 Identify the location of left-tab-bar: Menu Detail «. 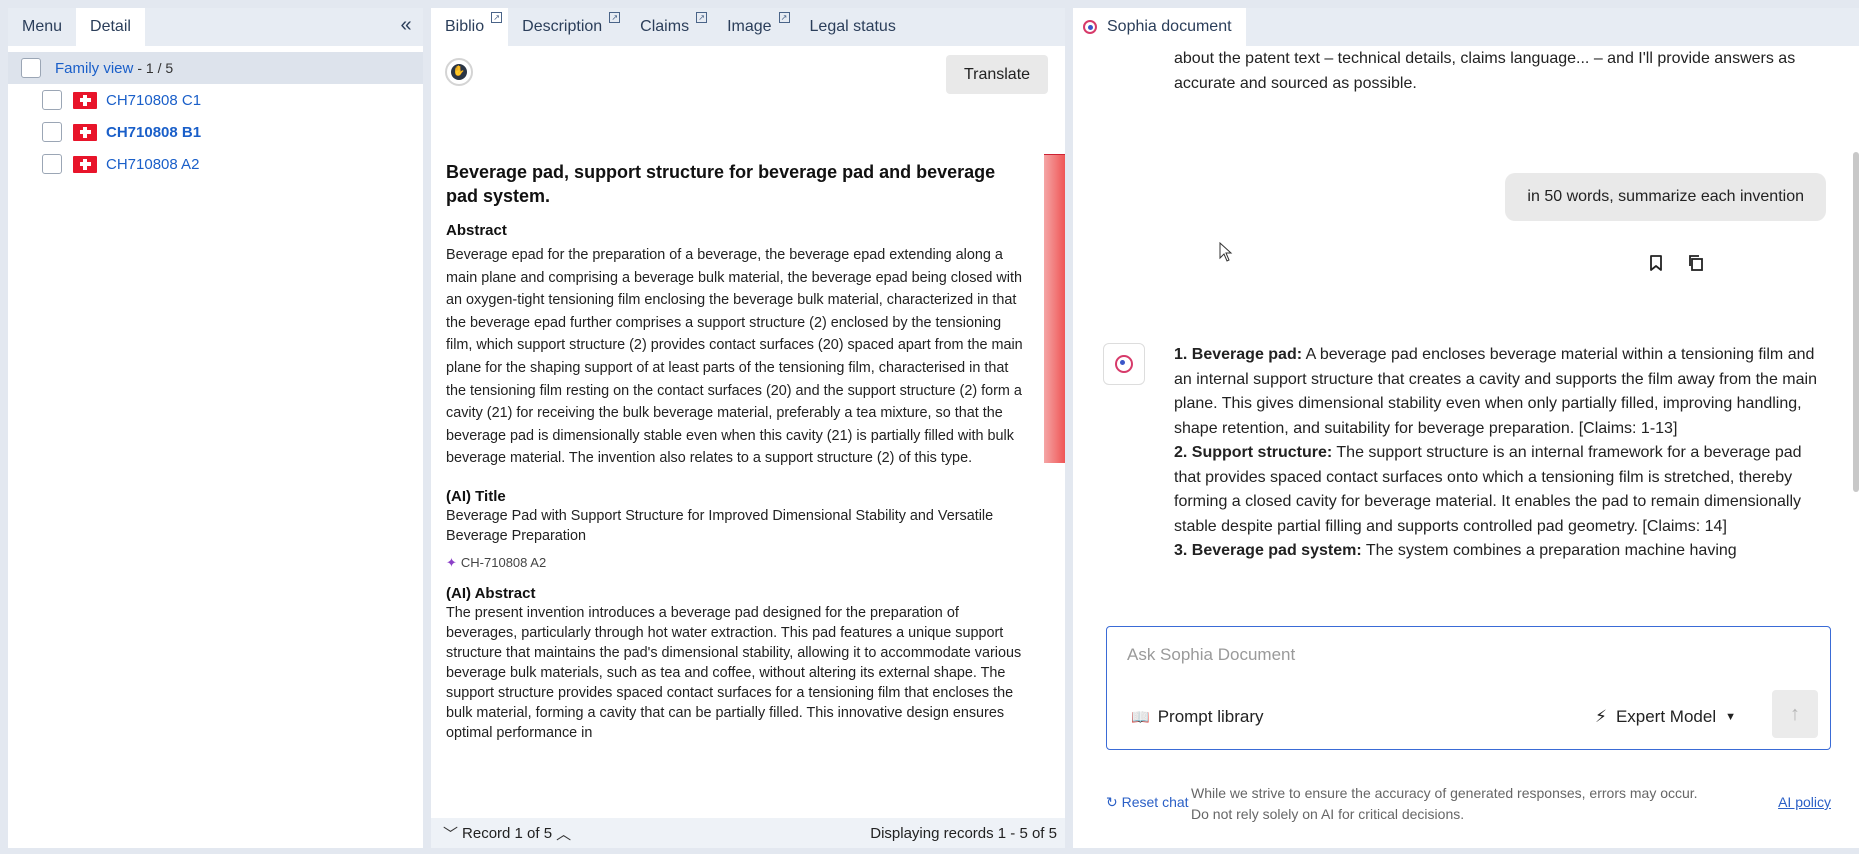
(215, 27).